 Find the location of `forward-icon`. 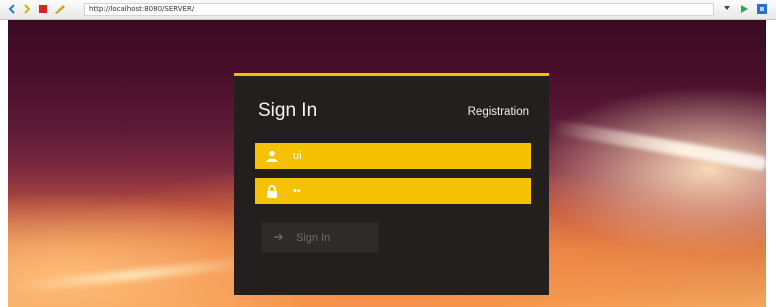

forward-icon is located at coordinates (27, 9).